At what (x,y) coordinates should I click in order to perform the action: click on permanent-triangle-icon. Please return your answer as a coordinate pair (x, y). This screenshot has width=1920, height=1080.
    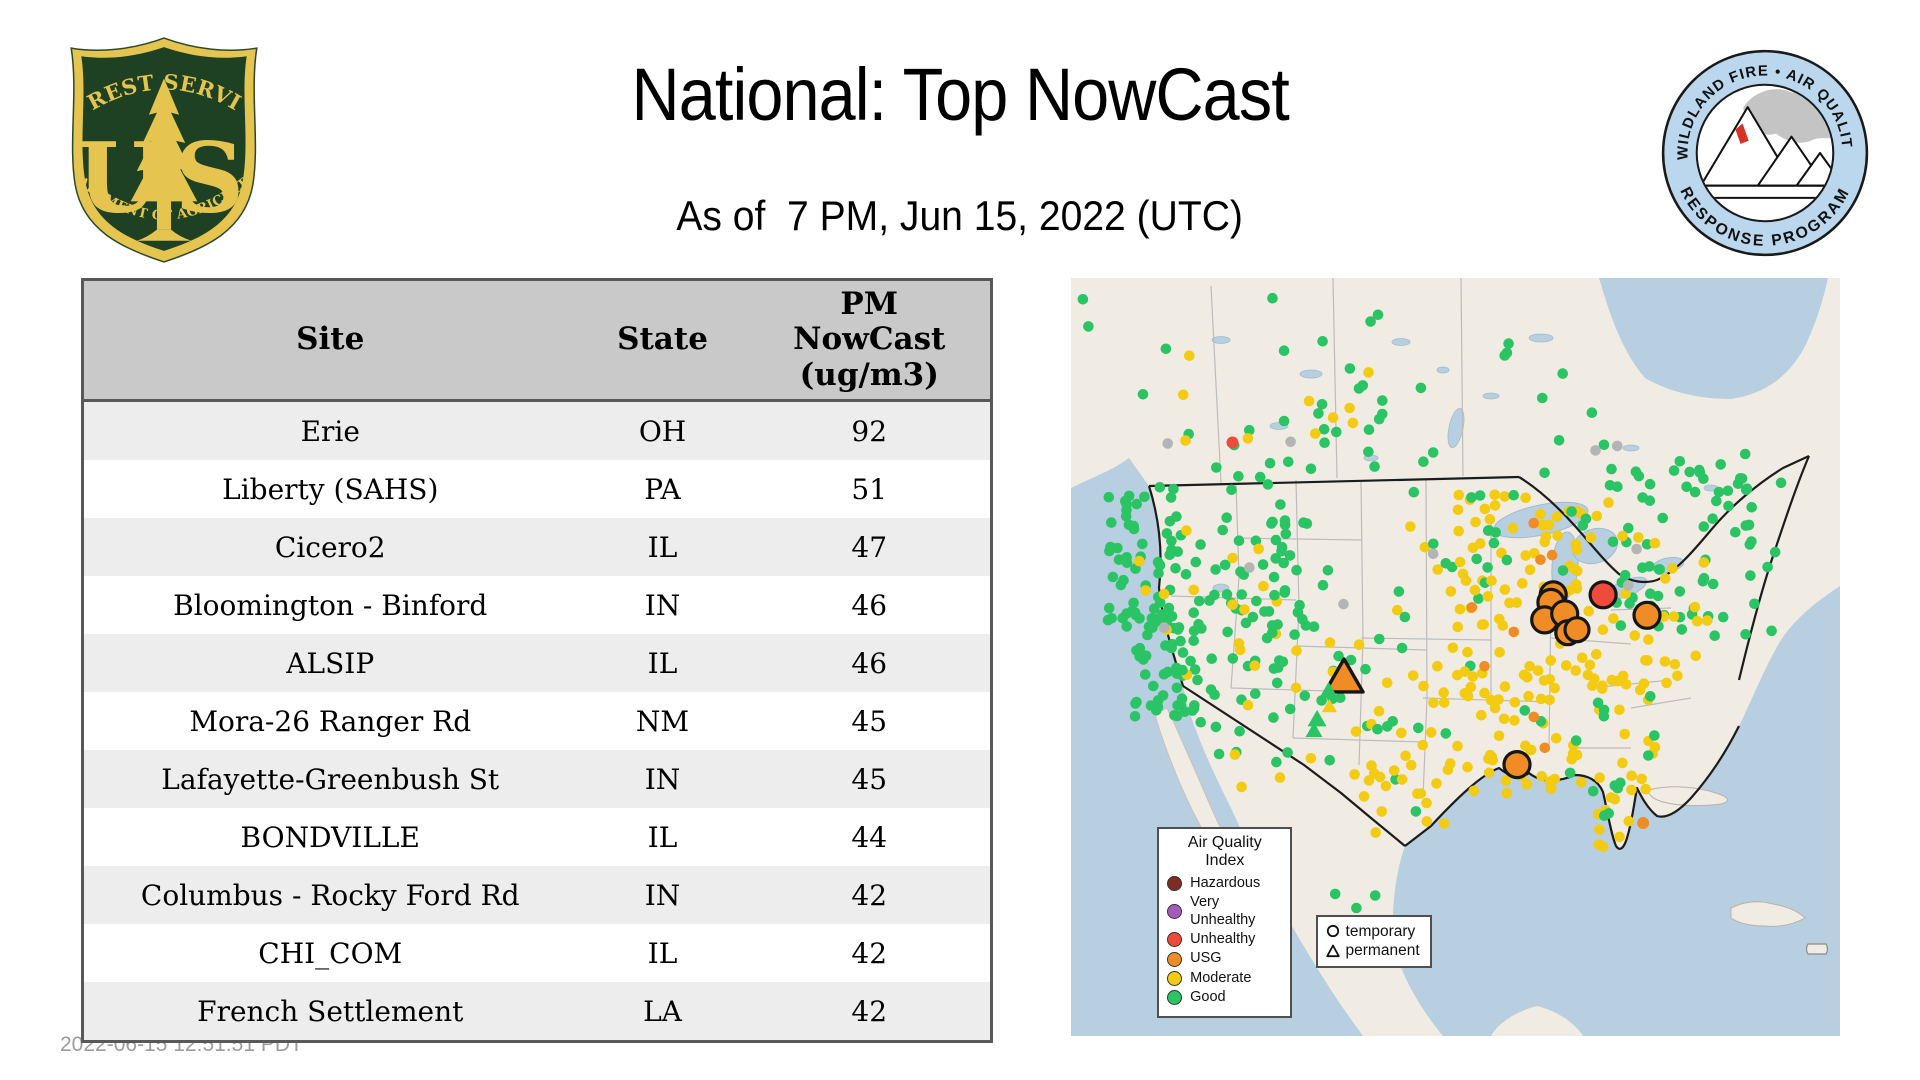
    Looking at the image, I should click on (1332, 950).